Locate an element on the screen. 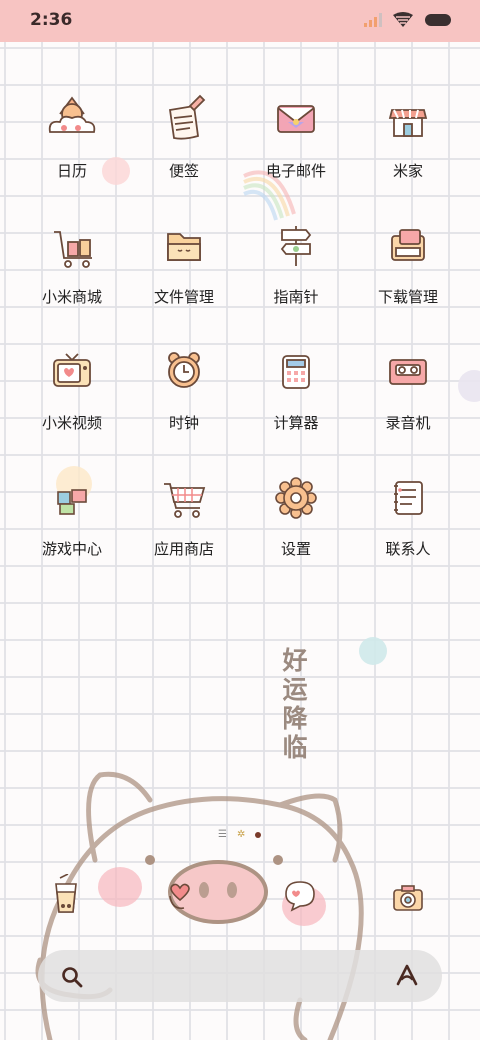 The height and width of the screenshot is (1040, 480). app-app-store: 应用商店 is located at coordinates (184, 514).